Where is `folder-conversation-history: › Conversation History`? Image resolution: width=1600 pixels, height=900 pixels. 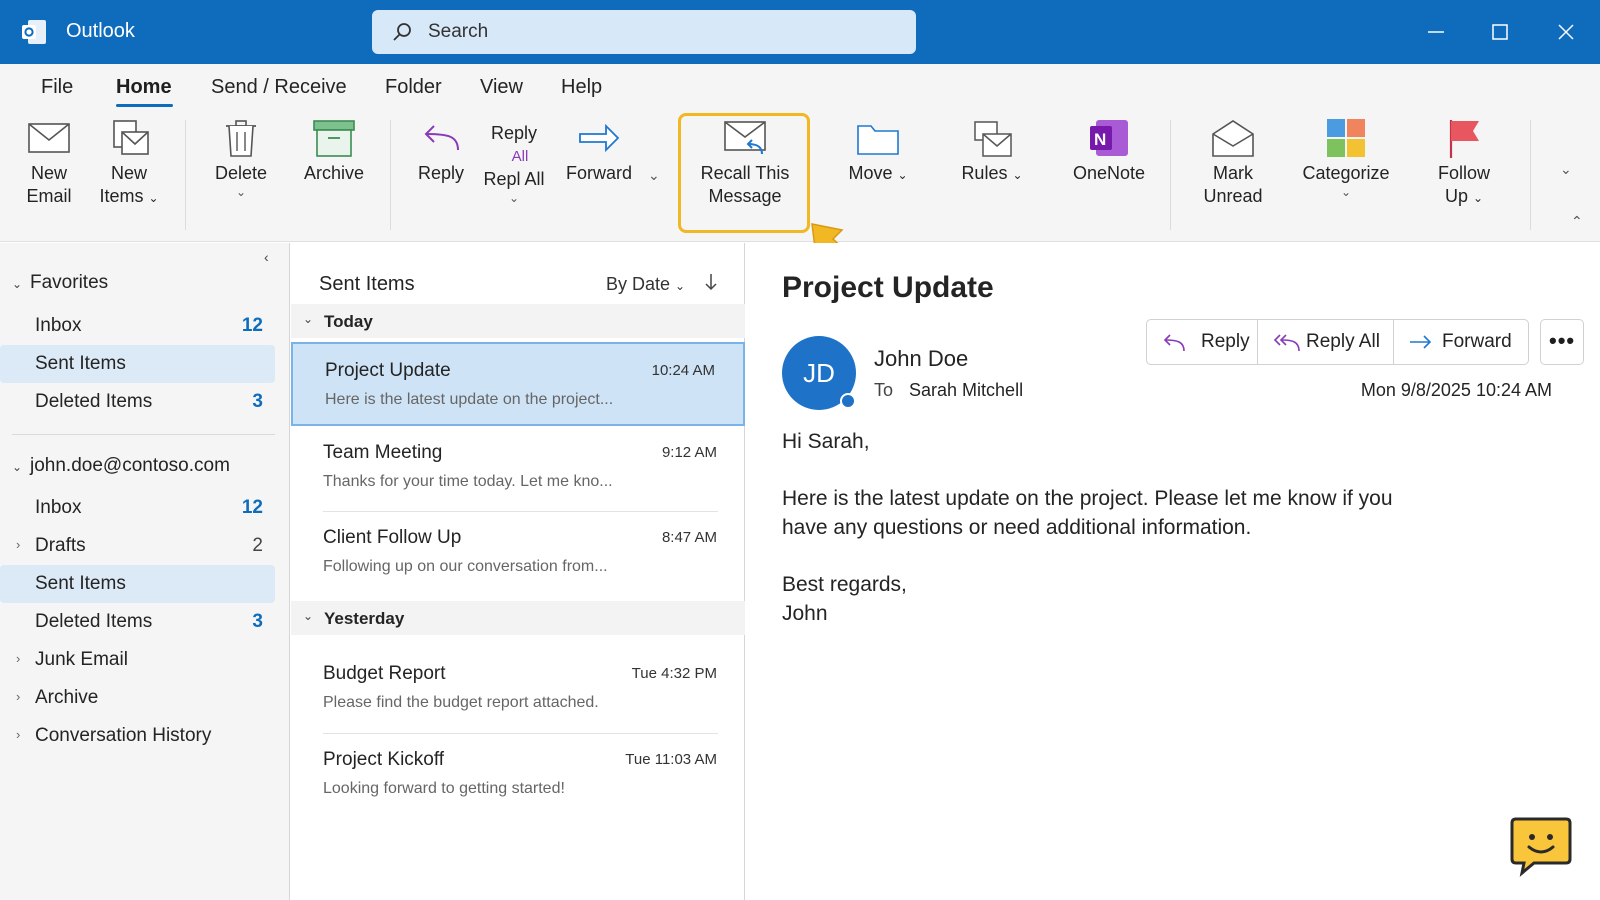
folder-conversation-history: › Conversation History is located at coordinates (137, 736).